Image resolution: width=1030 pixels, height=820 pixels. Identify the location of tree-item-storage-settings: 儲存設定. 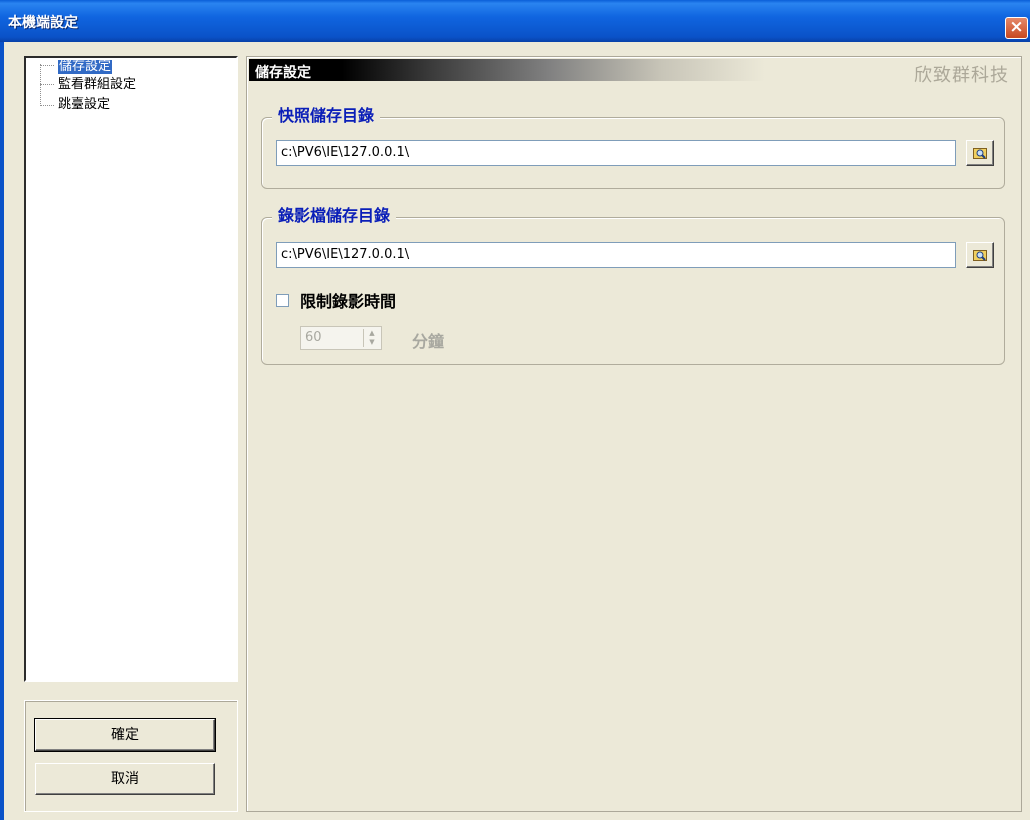
(85, 67).